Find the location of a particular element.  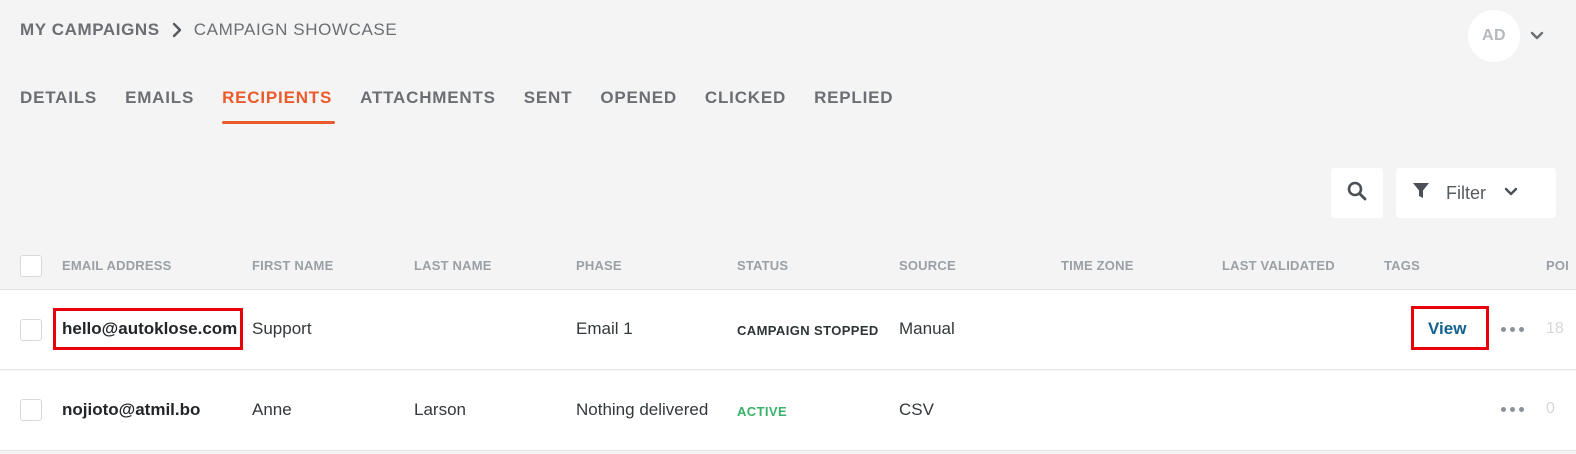

source: Manual is located at coordinates (927, 328).